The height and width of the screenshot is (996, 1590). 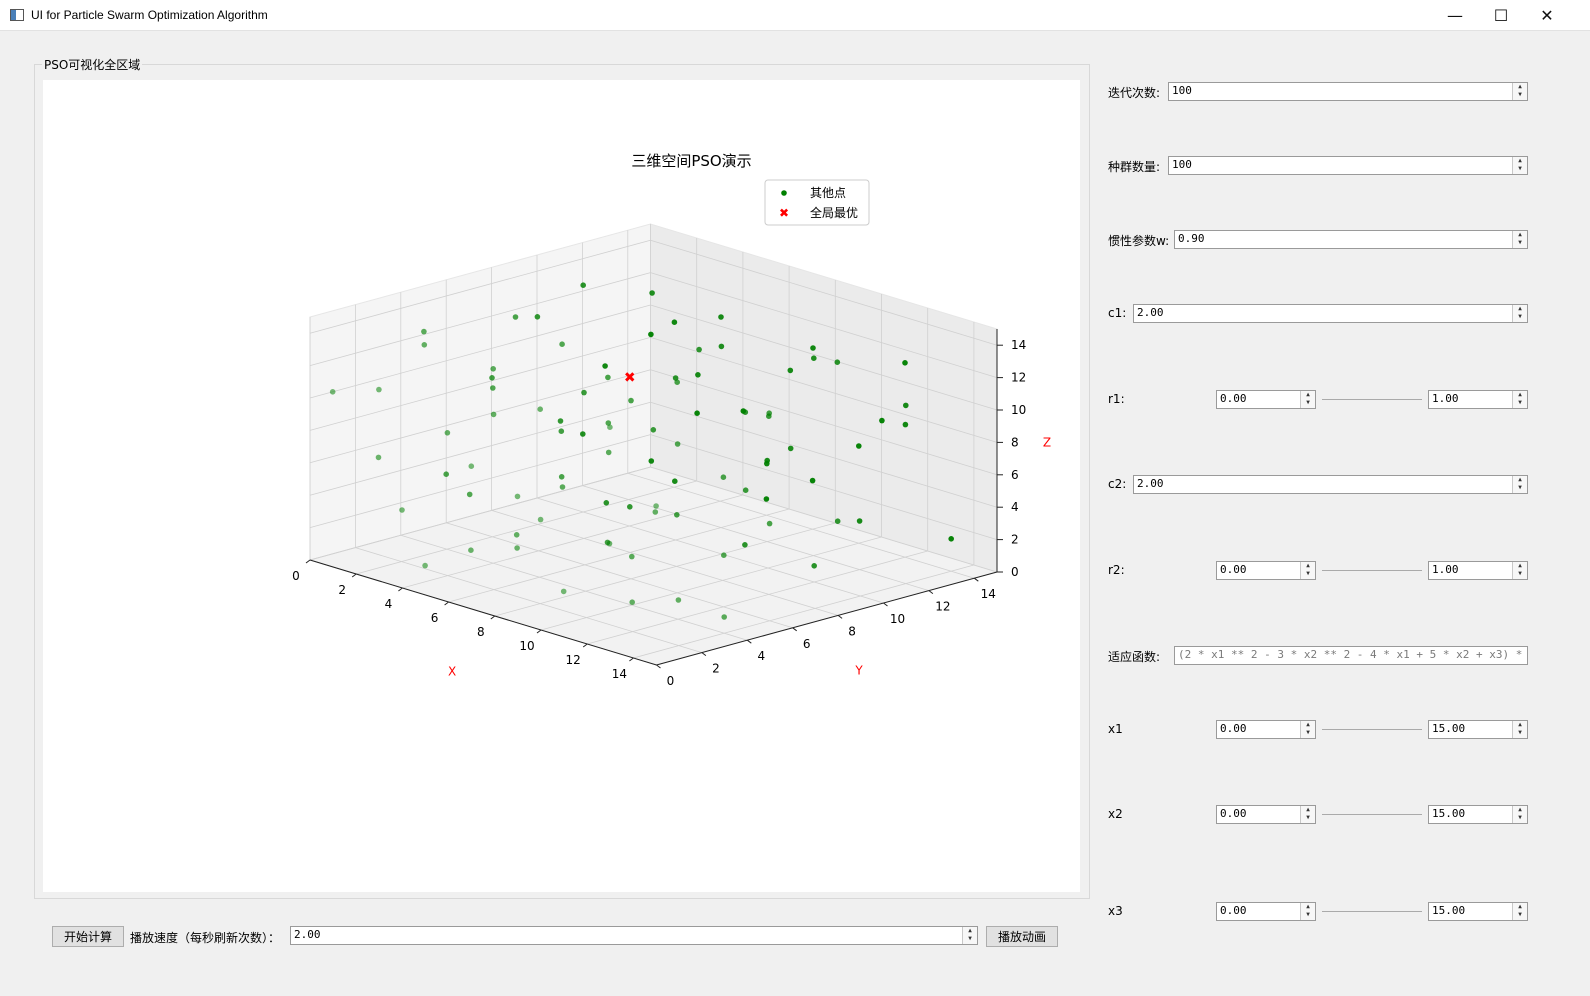 I want to click on maximize-button: ☐, so click(x=1501, y=15).